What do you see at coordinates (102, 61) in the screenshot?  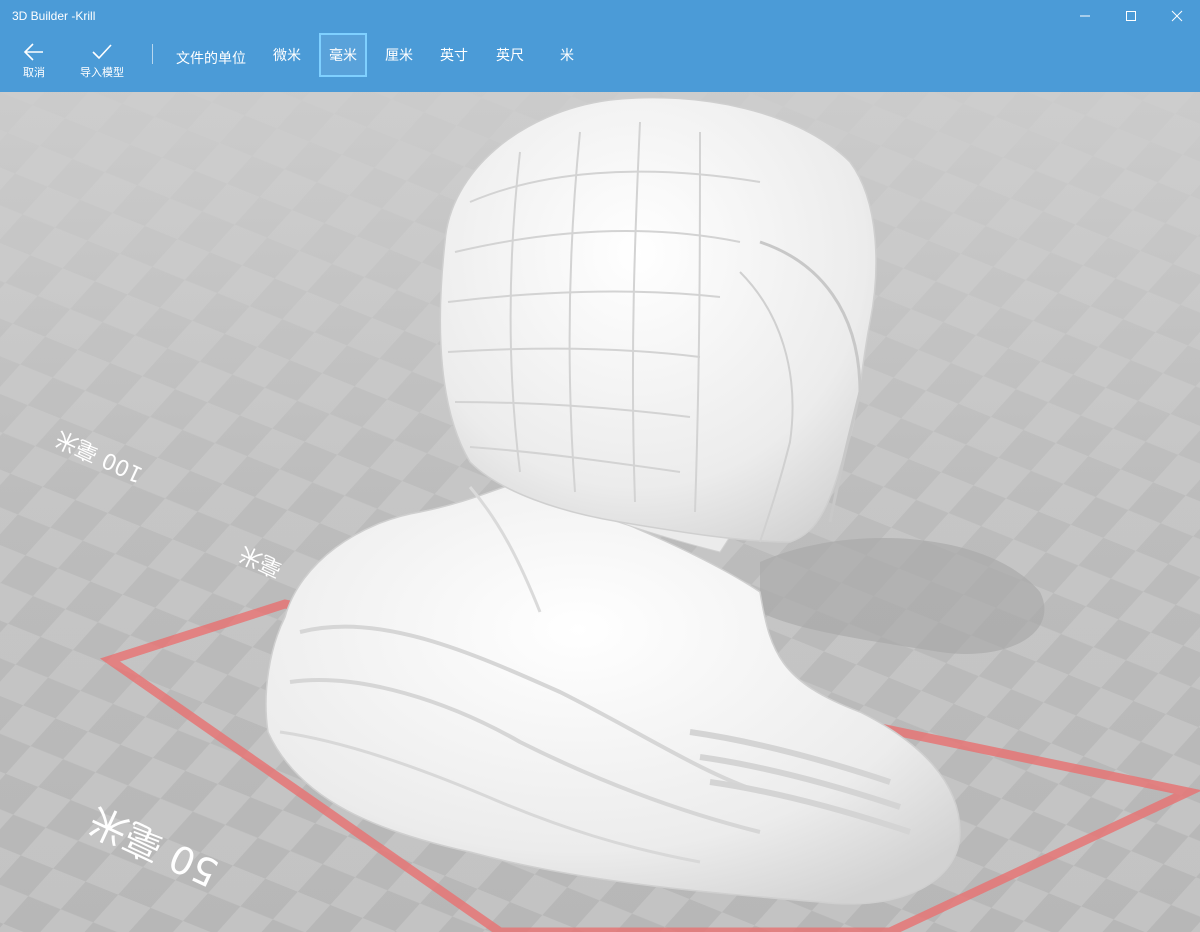 I see `import-model-button: 导入模型` at bounding box center [102, 61].